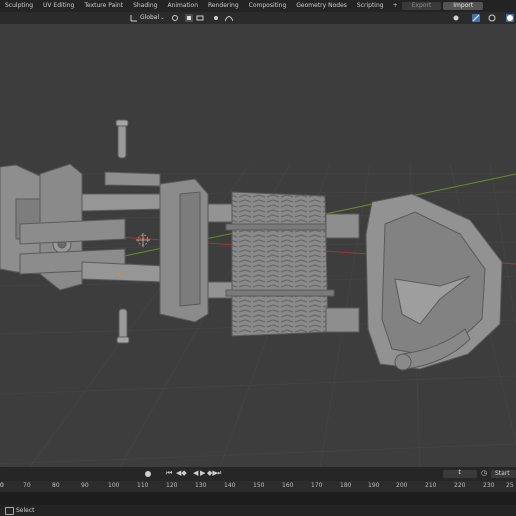 Image resolution: width=516 pixels, height=516 pixels. Describe the element at coordinates (134, 18) in the screenshot. I see `transform-orientation-icon` at that location.